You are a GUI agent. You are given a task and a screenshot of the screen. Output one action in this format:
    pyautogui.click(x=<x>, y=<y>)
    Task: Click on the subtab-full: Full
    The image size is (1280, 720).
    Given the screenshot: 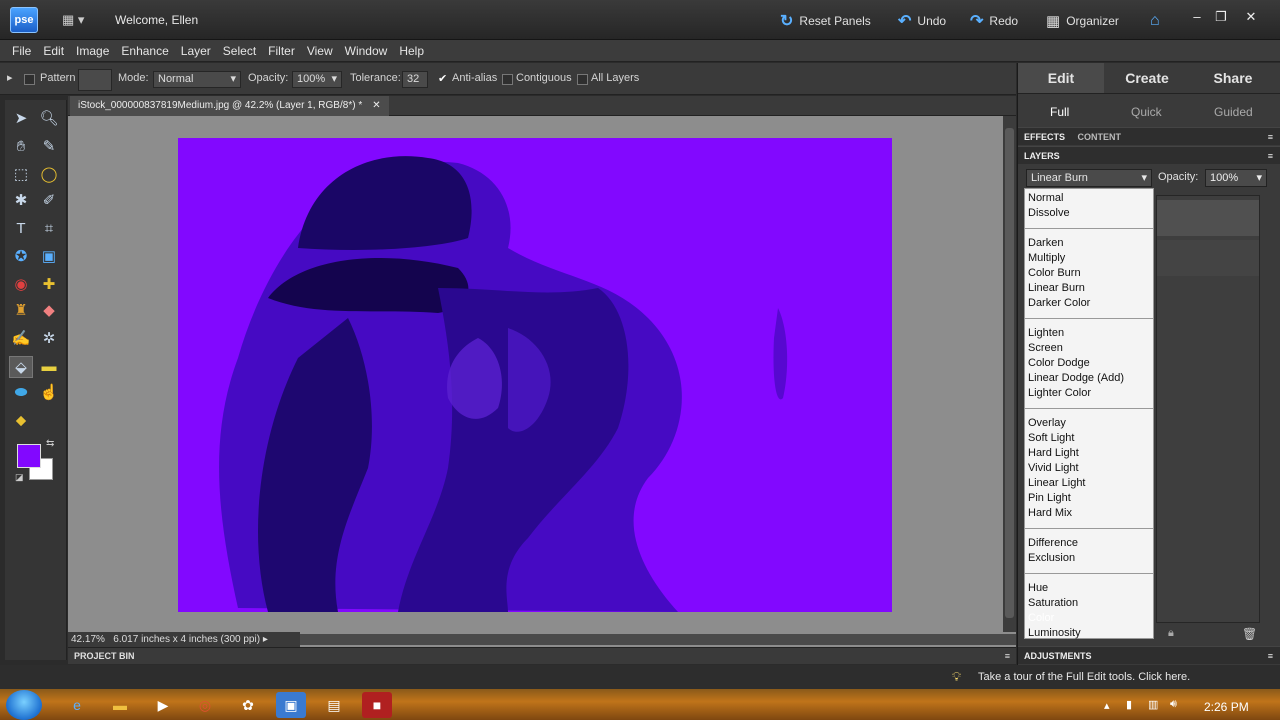 What is the action you would take?
    pyautogui.click(x=1059, y=112)
    